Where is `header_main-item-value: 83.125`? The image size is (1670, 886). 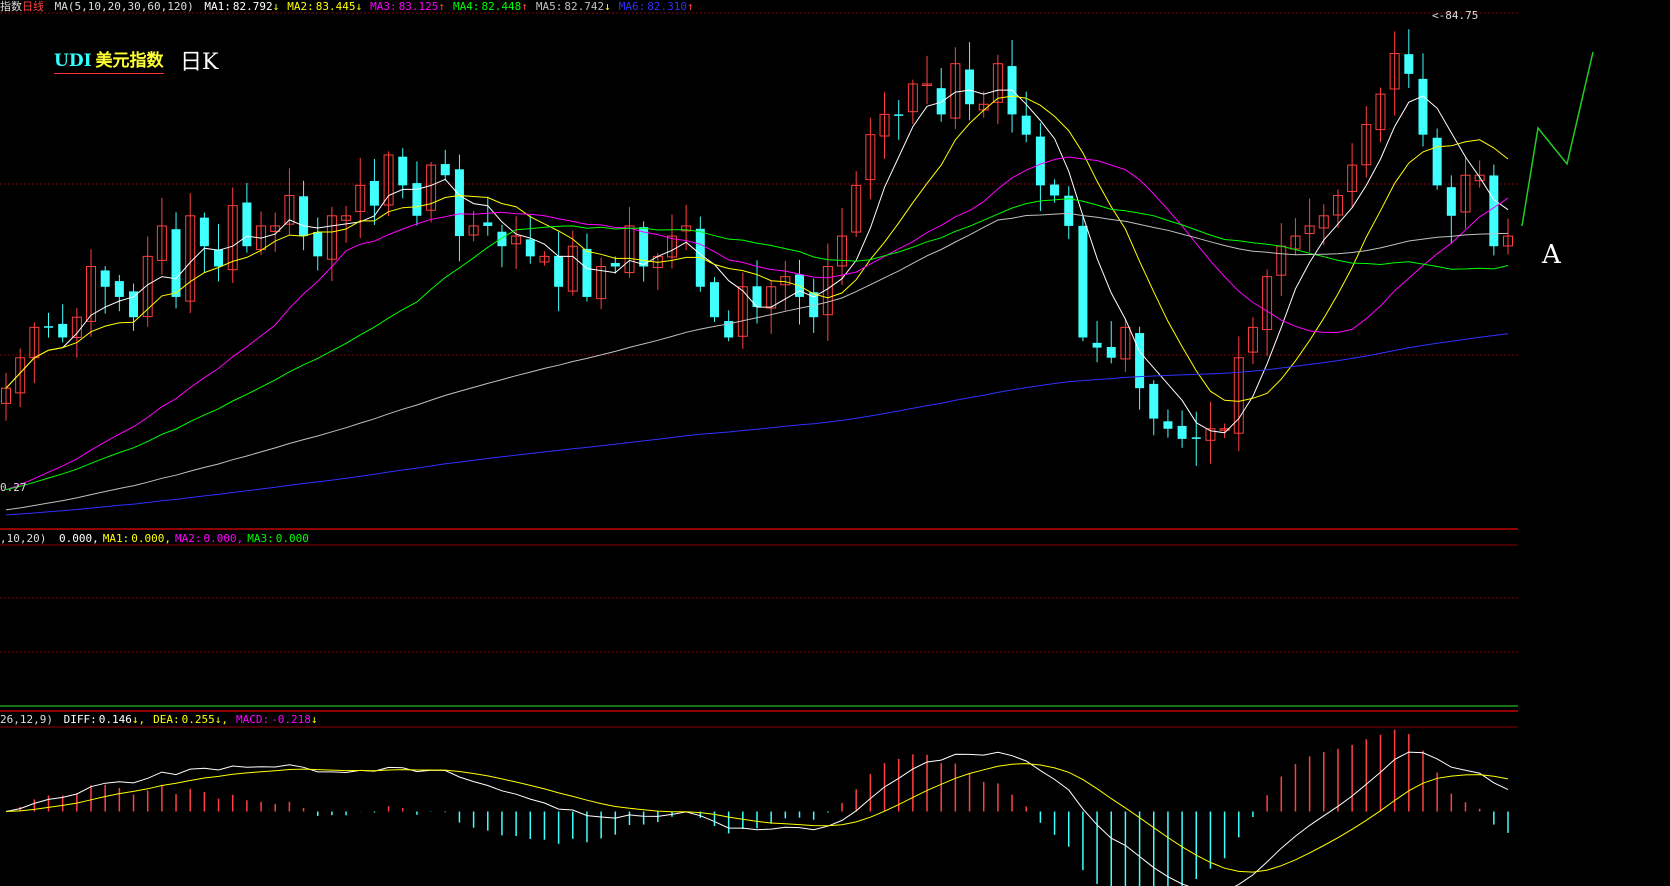
header_main-item-value: 83.125 is located at coordinates (418, 6).